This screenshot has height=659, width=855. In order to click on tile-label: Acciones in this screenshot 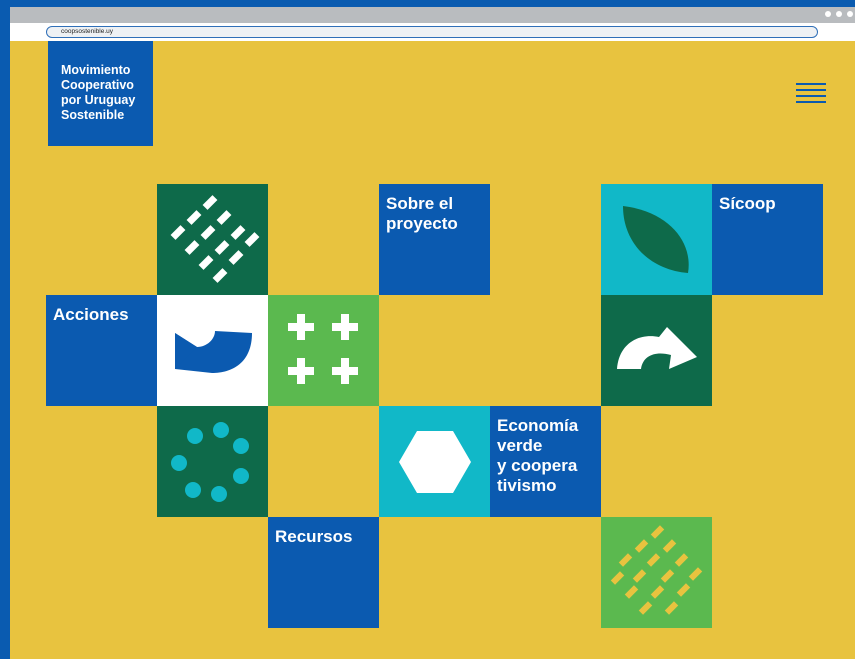, I will do `click(91, 315)`.